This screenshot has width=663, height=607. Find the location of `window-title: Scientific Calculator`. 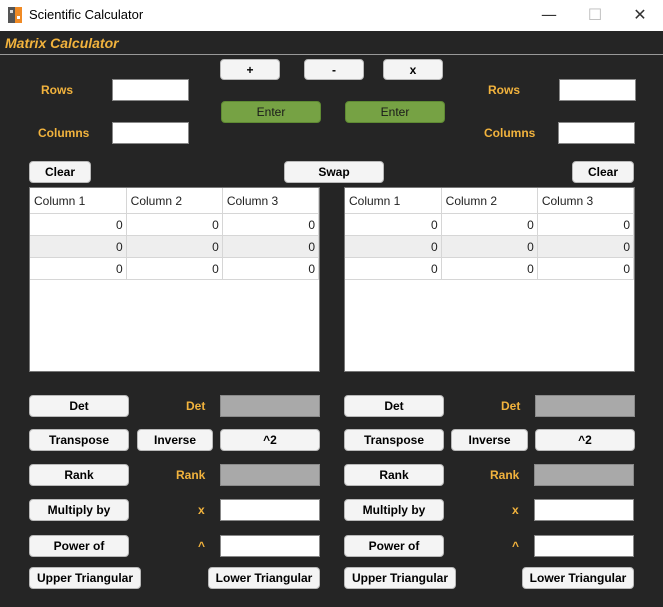

window-title: Scientific Calculator is located at coordinates (86, 14).